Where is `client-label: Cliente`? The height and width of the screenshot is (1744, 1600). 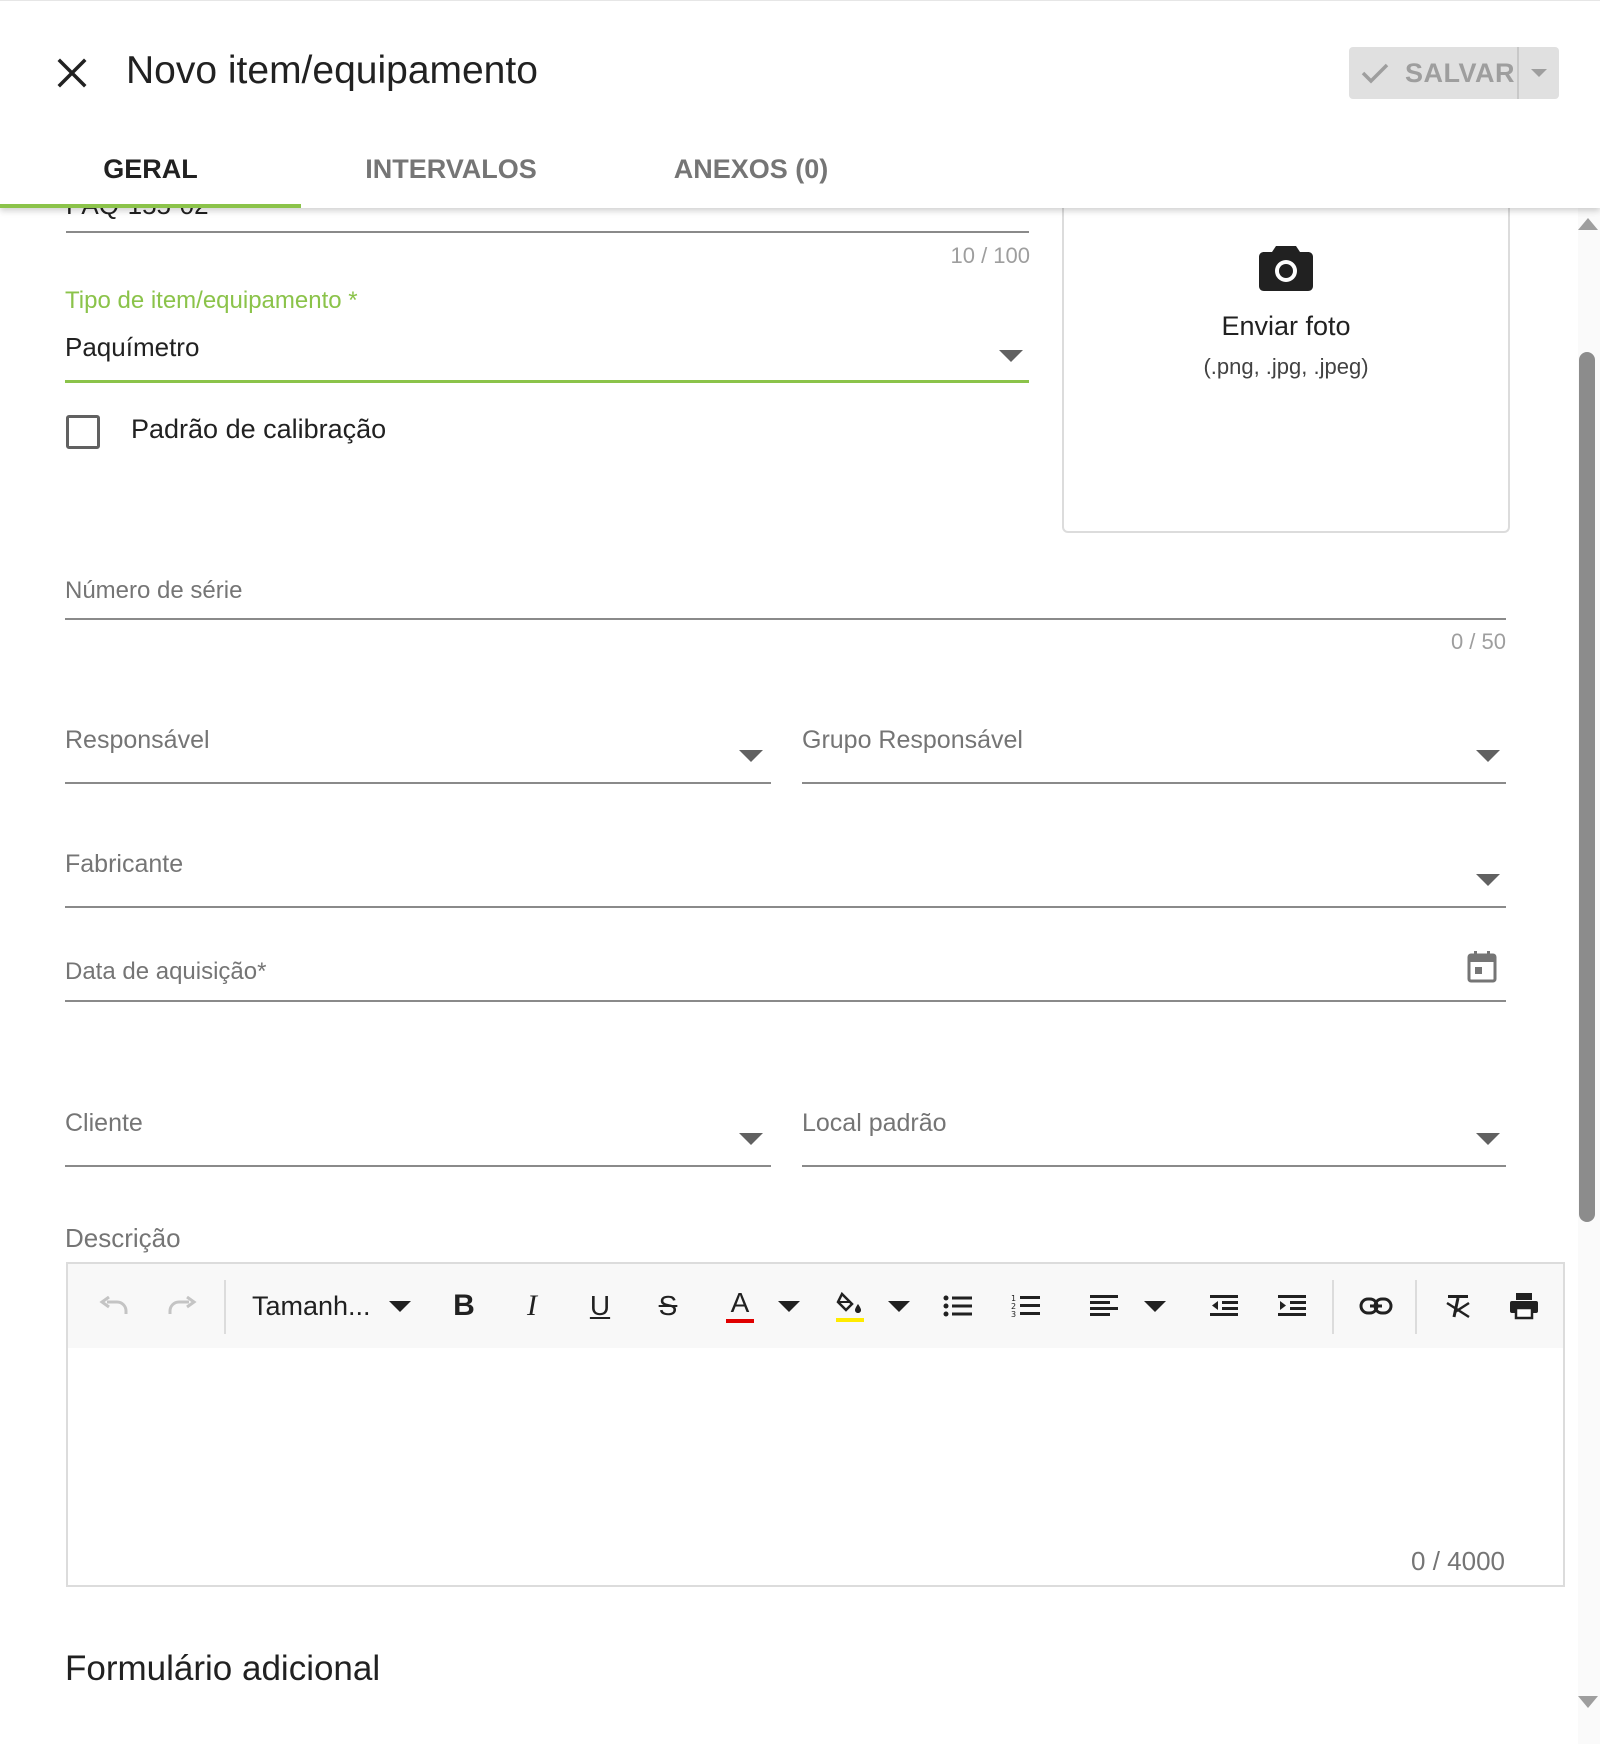 client-label: Cliente is located at coordinates (104, 1123).